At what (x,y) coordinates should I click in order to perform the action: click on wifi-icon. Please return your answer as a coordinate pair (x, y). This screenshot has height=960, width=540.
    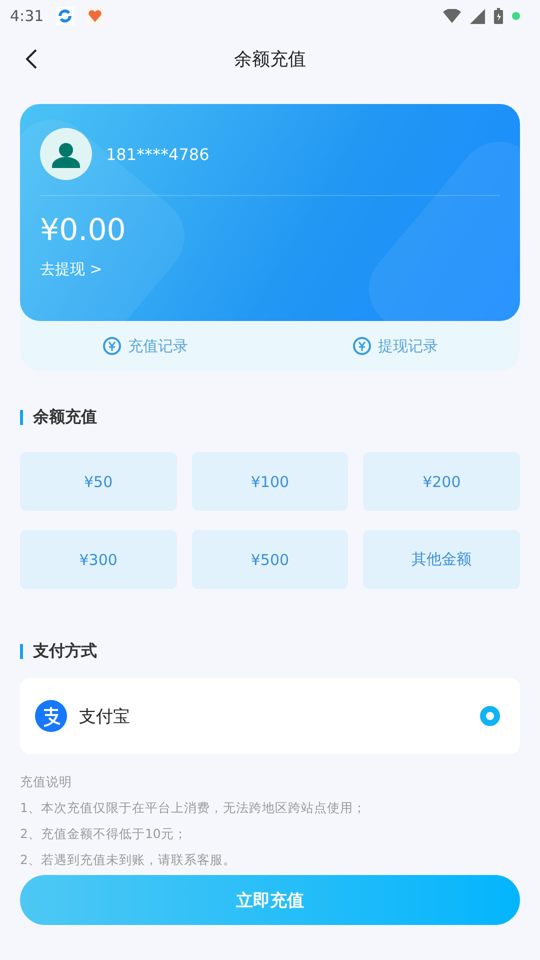
    Looking at the image, I should click on (452, 16).